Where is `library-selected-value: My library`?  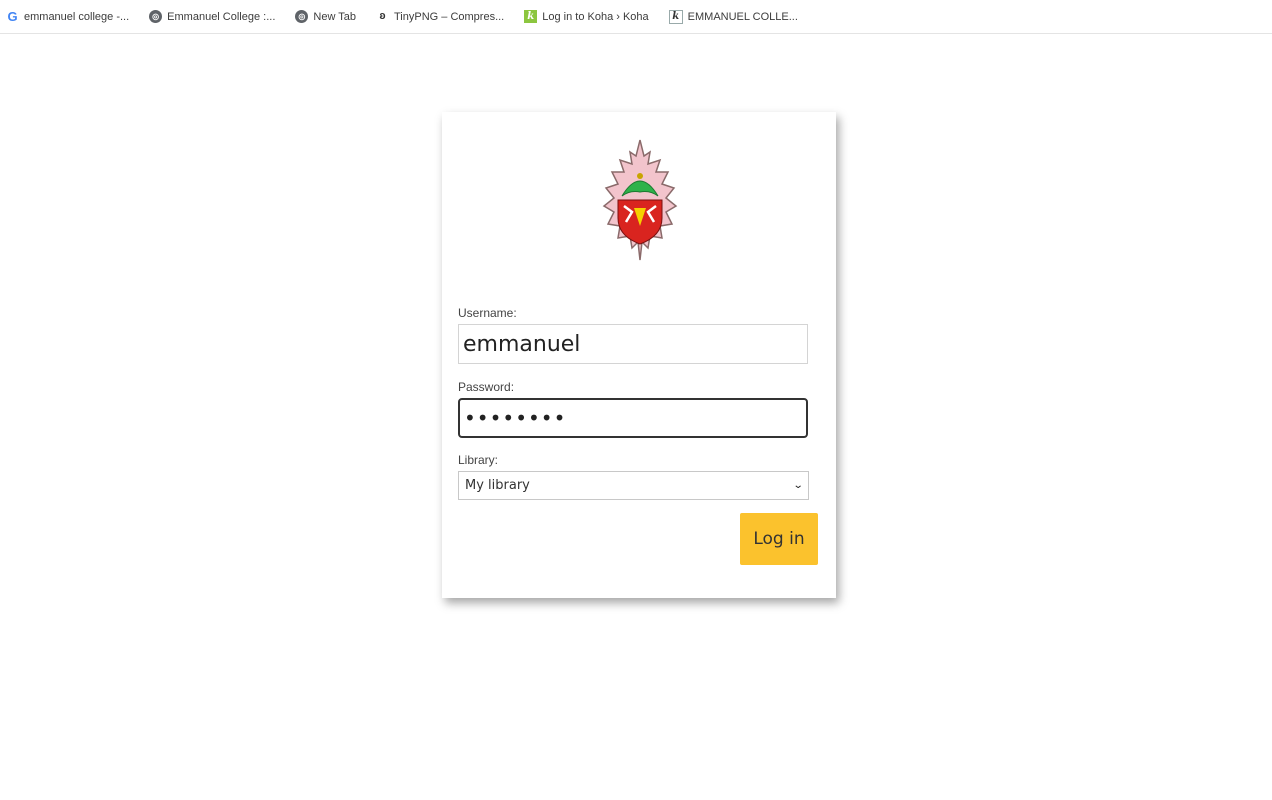 library-selected-value: My library is located at coordinates (497, 485).